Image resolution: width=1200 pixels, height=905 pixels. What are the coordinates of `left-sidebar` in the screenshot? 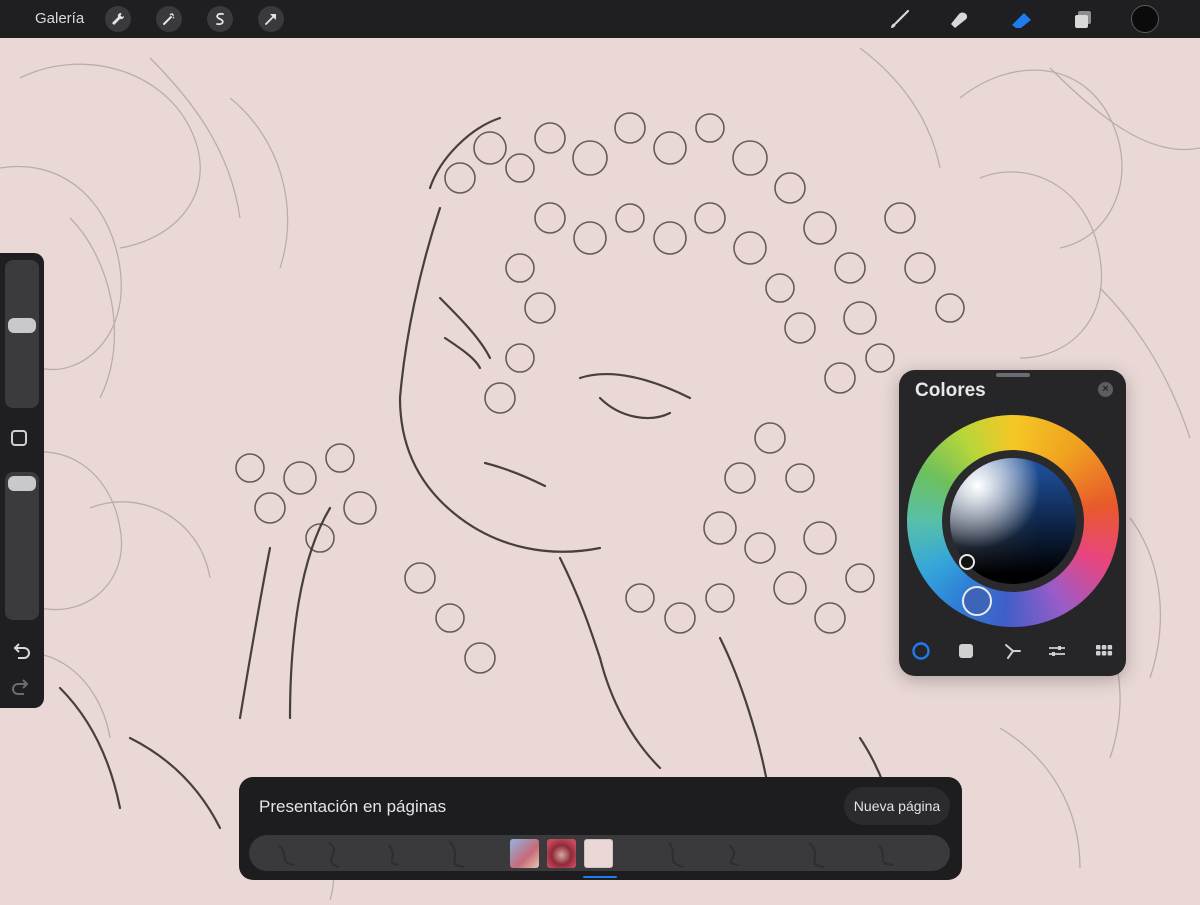 It's located at (22, 480).